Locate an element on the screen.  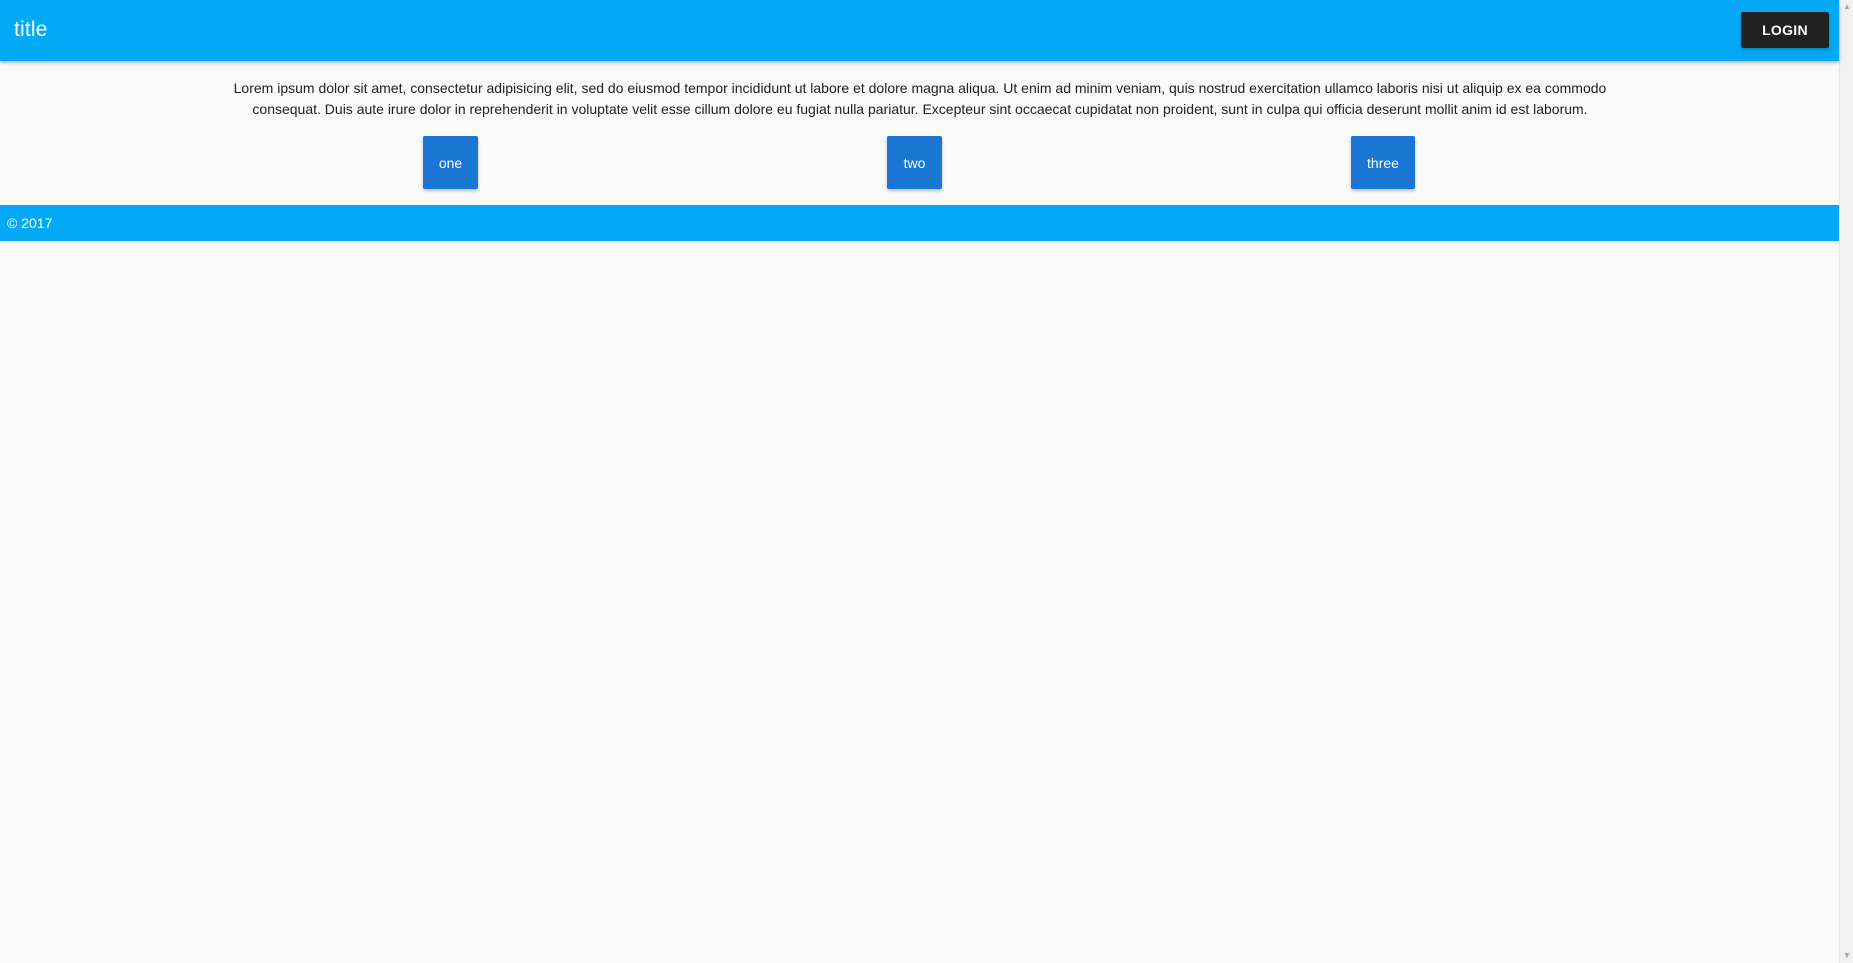
footer: © 2017 is located at coordinates (919, 223).